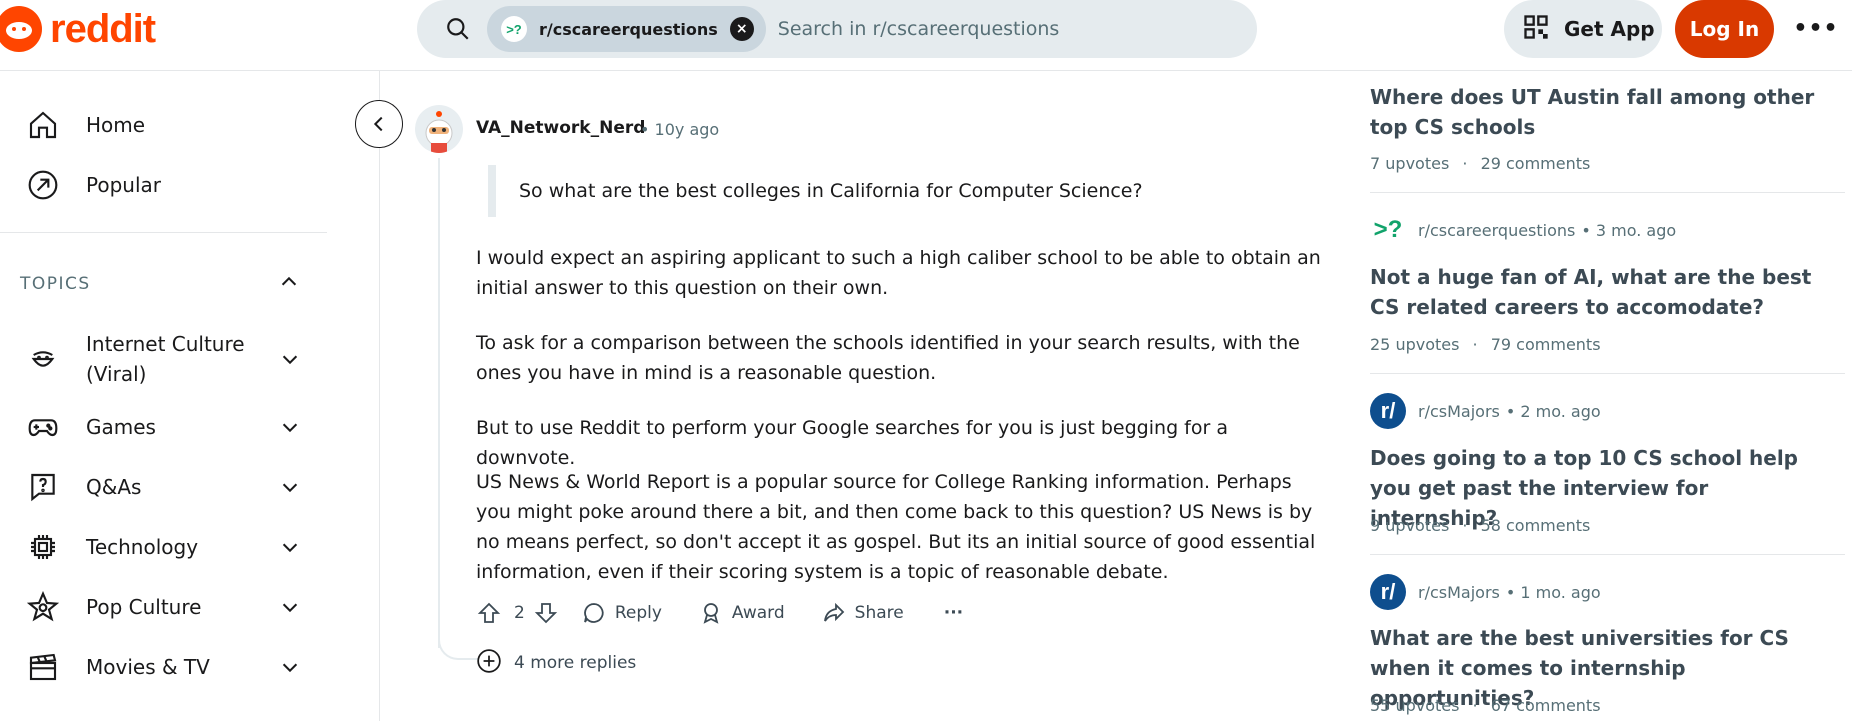  What do you see at coordinates (164, 427) in the screenshot?
I see `topic-games: Games` at bounding box center [164, 427].